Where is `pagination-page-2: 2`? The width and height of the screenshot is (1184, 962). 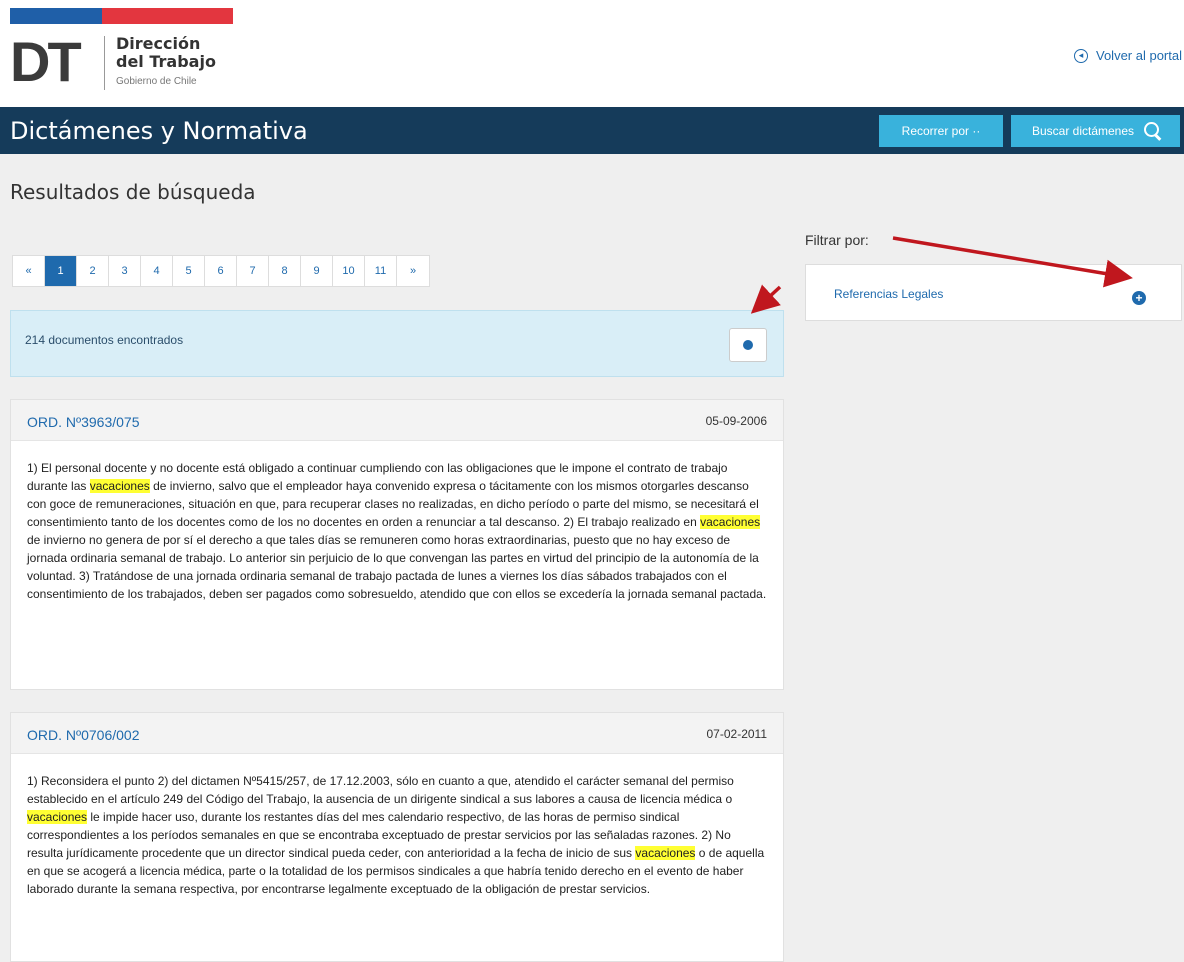
pagination-page-2: 2 is located at coordinates (93, 271).